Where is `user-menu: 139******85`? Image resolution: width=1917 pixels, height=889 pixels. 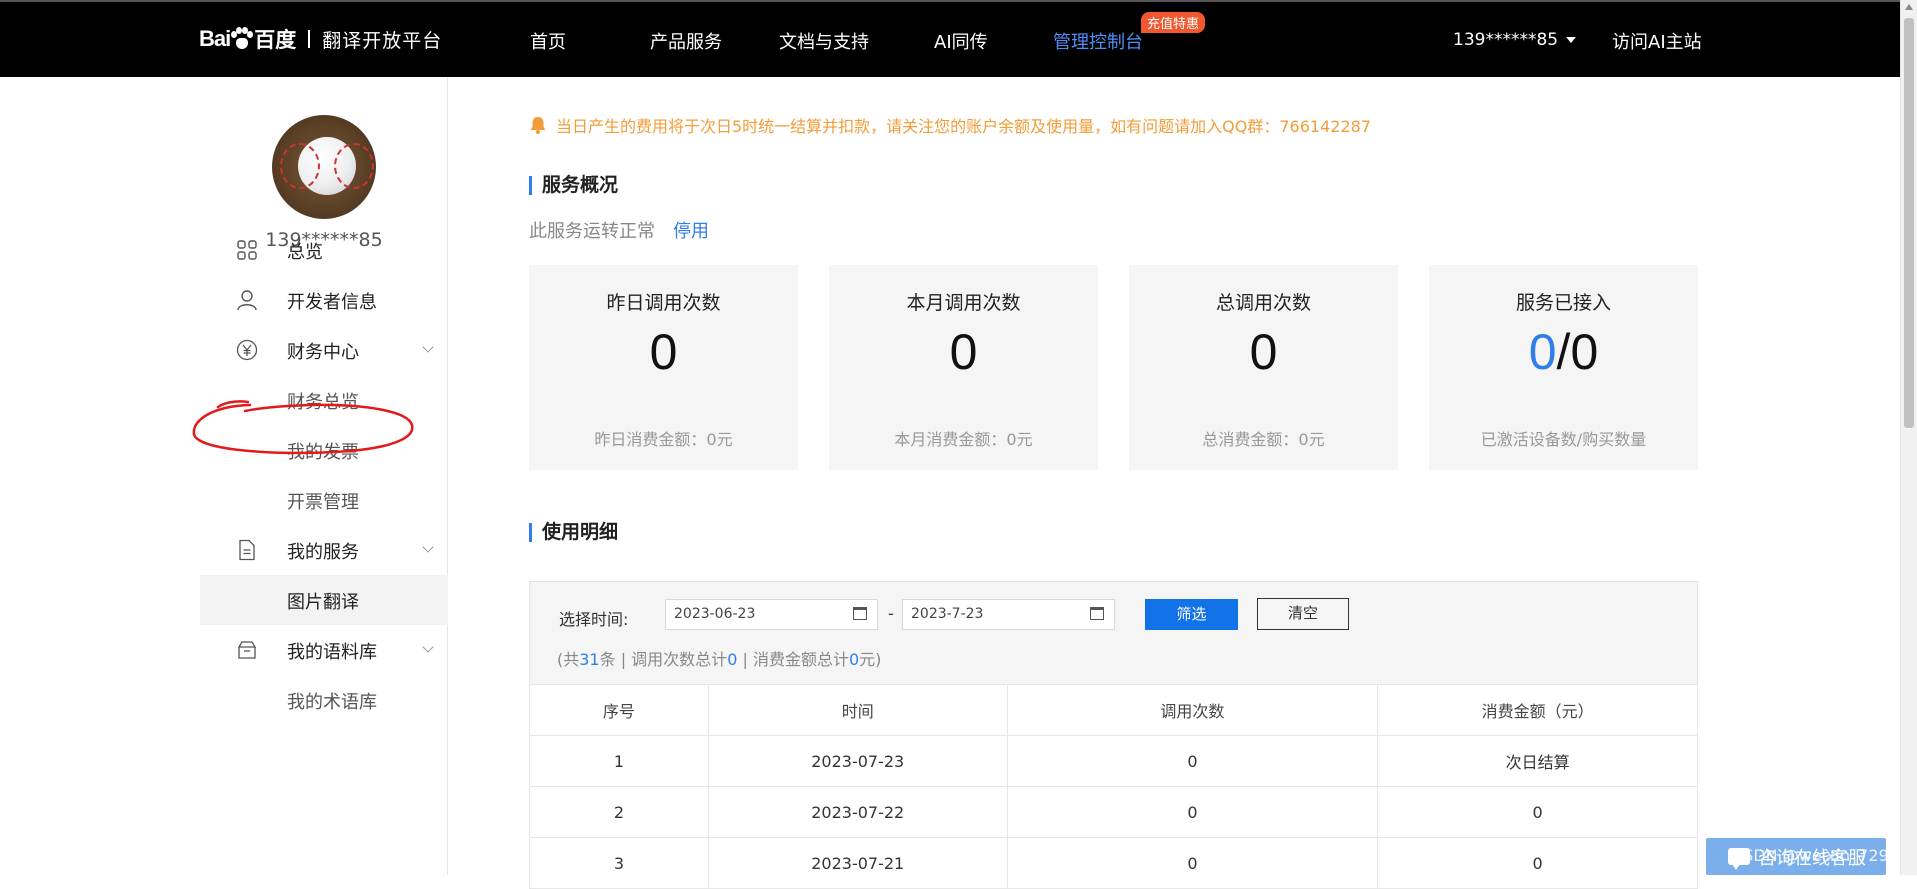 user-menu: 139******85 is located at coordinates (1515, 40).